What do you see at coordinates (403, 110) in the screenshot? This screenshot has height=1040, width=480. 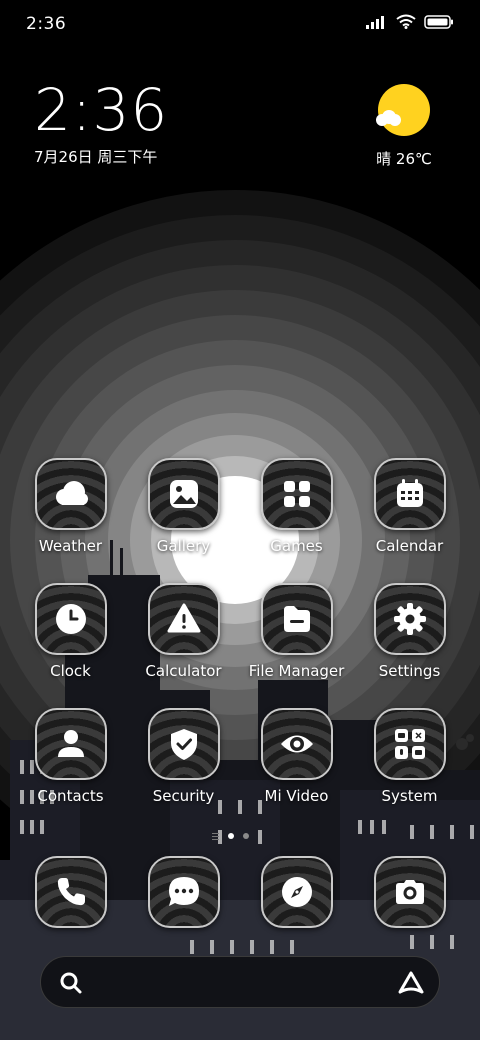 I see `sunny-partly-cloudy-icon` at bounding box center [403, 110].